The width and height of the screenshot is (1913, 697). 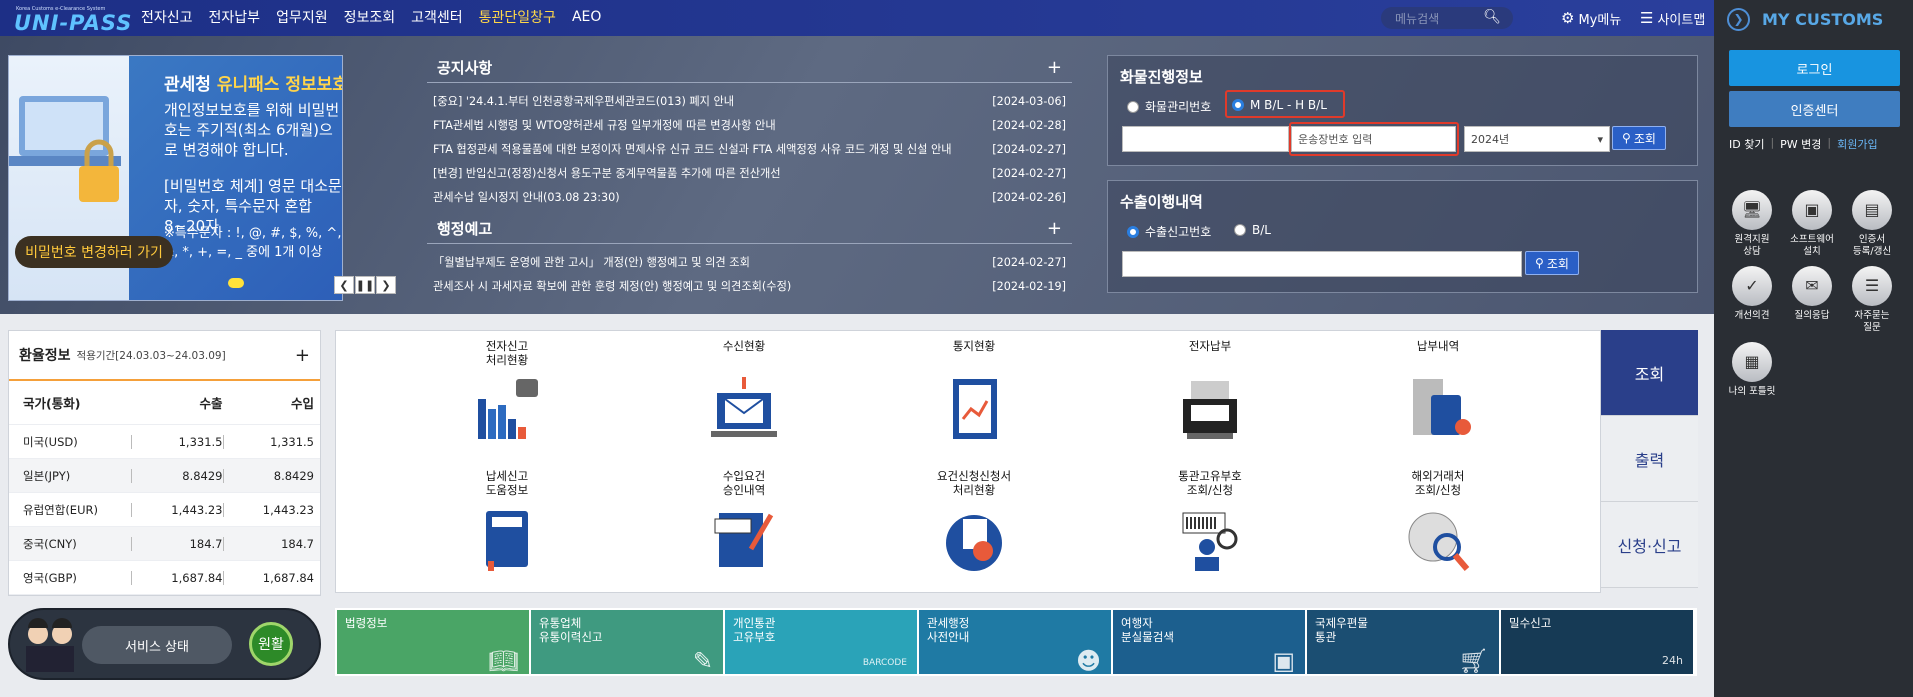 I want to click on personal-customs-code-link: 개인통관 고유부호 BARCODE, so click(x=821, y=642).